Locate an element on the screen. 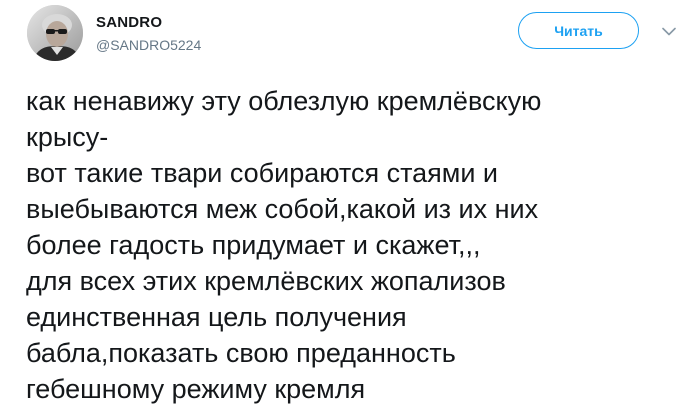  more-options-button is located at coordinates (669, 31).